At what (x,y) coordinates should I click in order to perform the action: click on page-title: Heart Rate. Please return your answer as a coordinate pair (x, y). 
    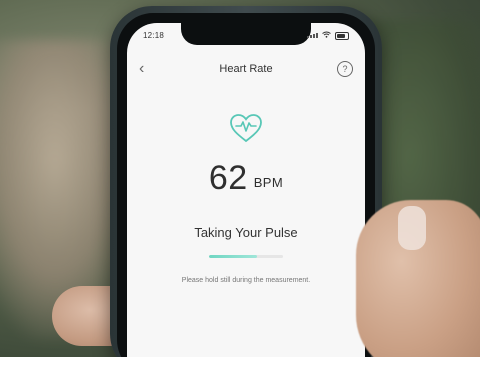
    Looking at the image, I should click on (246, 69).